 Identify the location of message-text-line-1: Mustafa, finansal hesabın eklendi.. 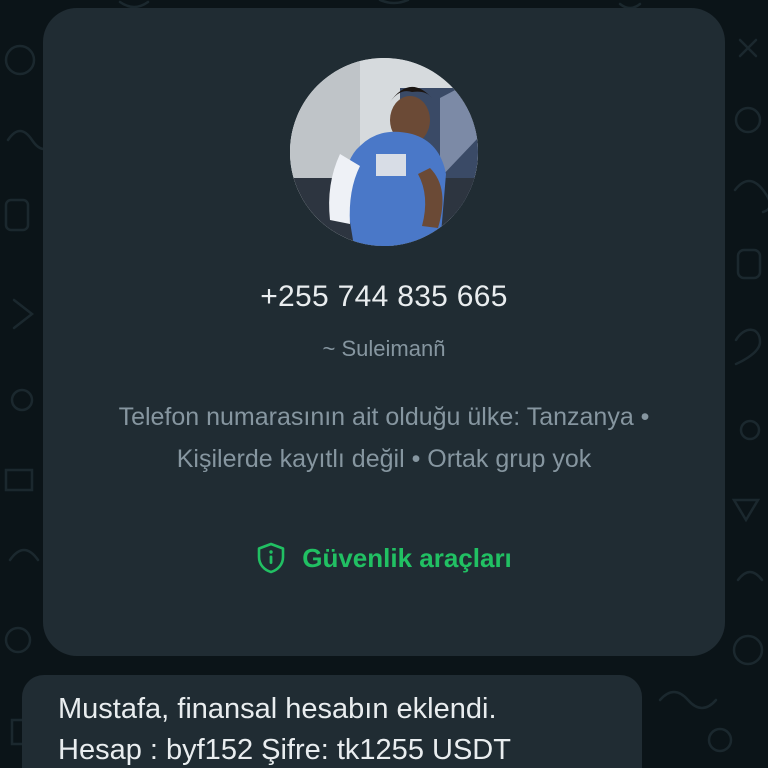
(277, 709).